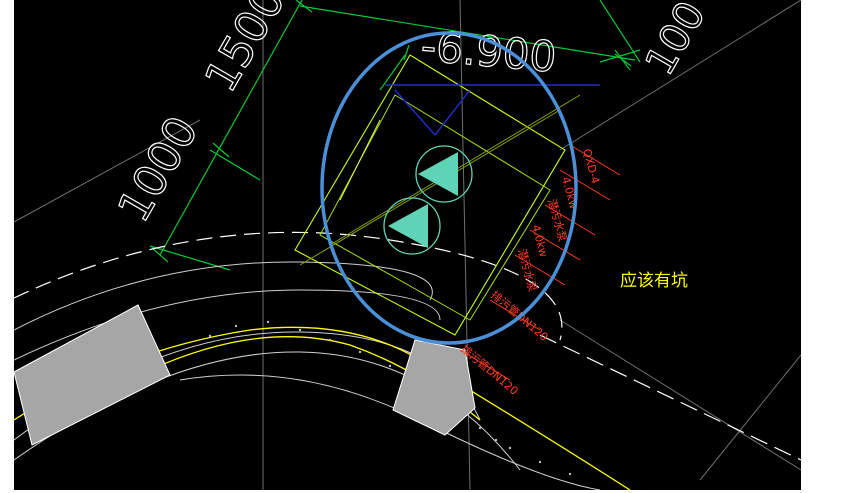  Describe the element at coordinates (245, 50) in the screenshot. I see `dimension-text-1500: 1500` at that location.